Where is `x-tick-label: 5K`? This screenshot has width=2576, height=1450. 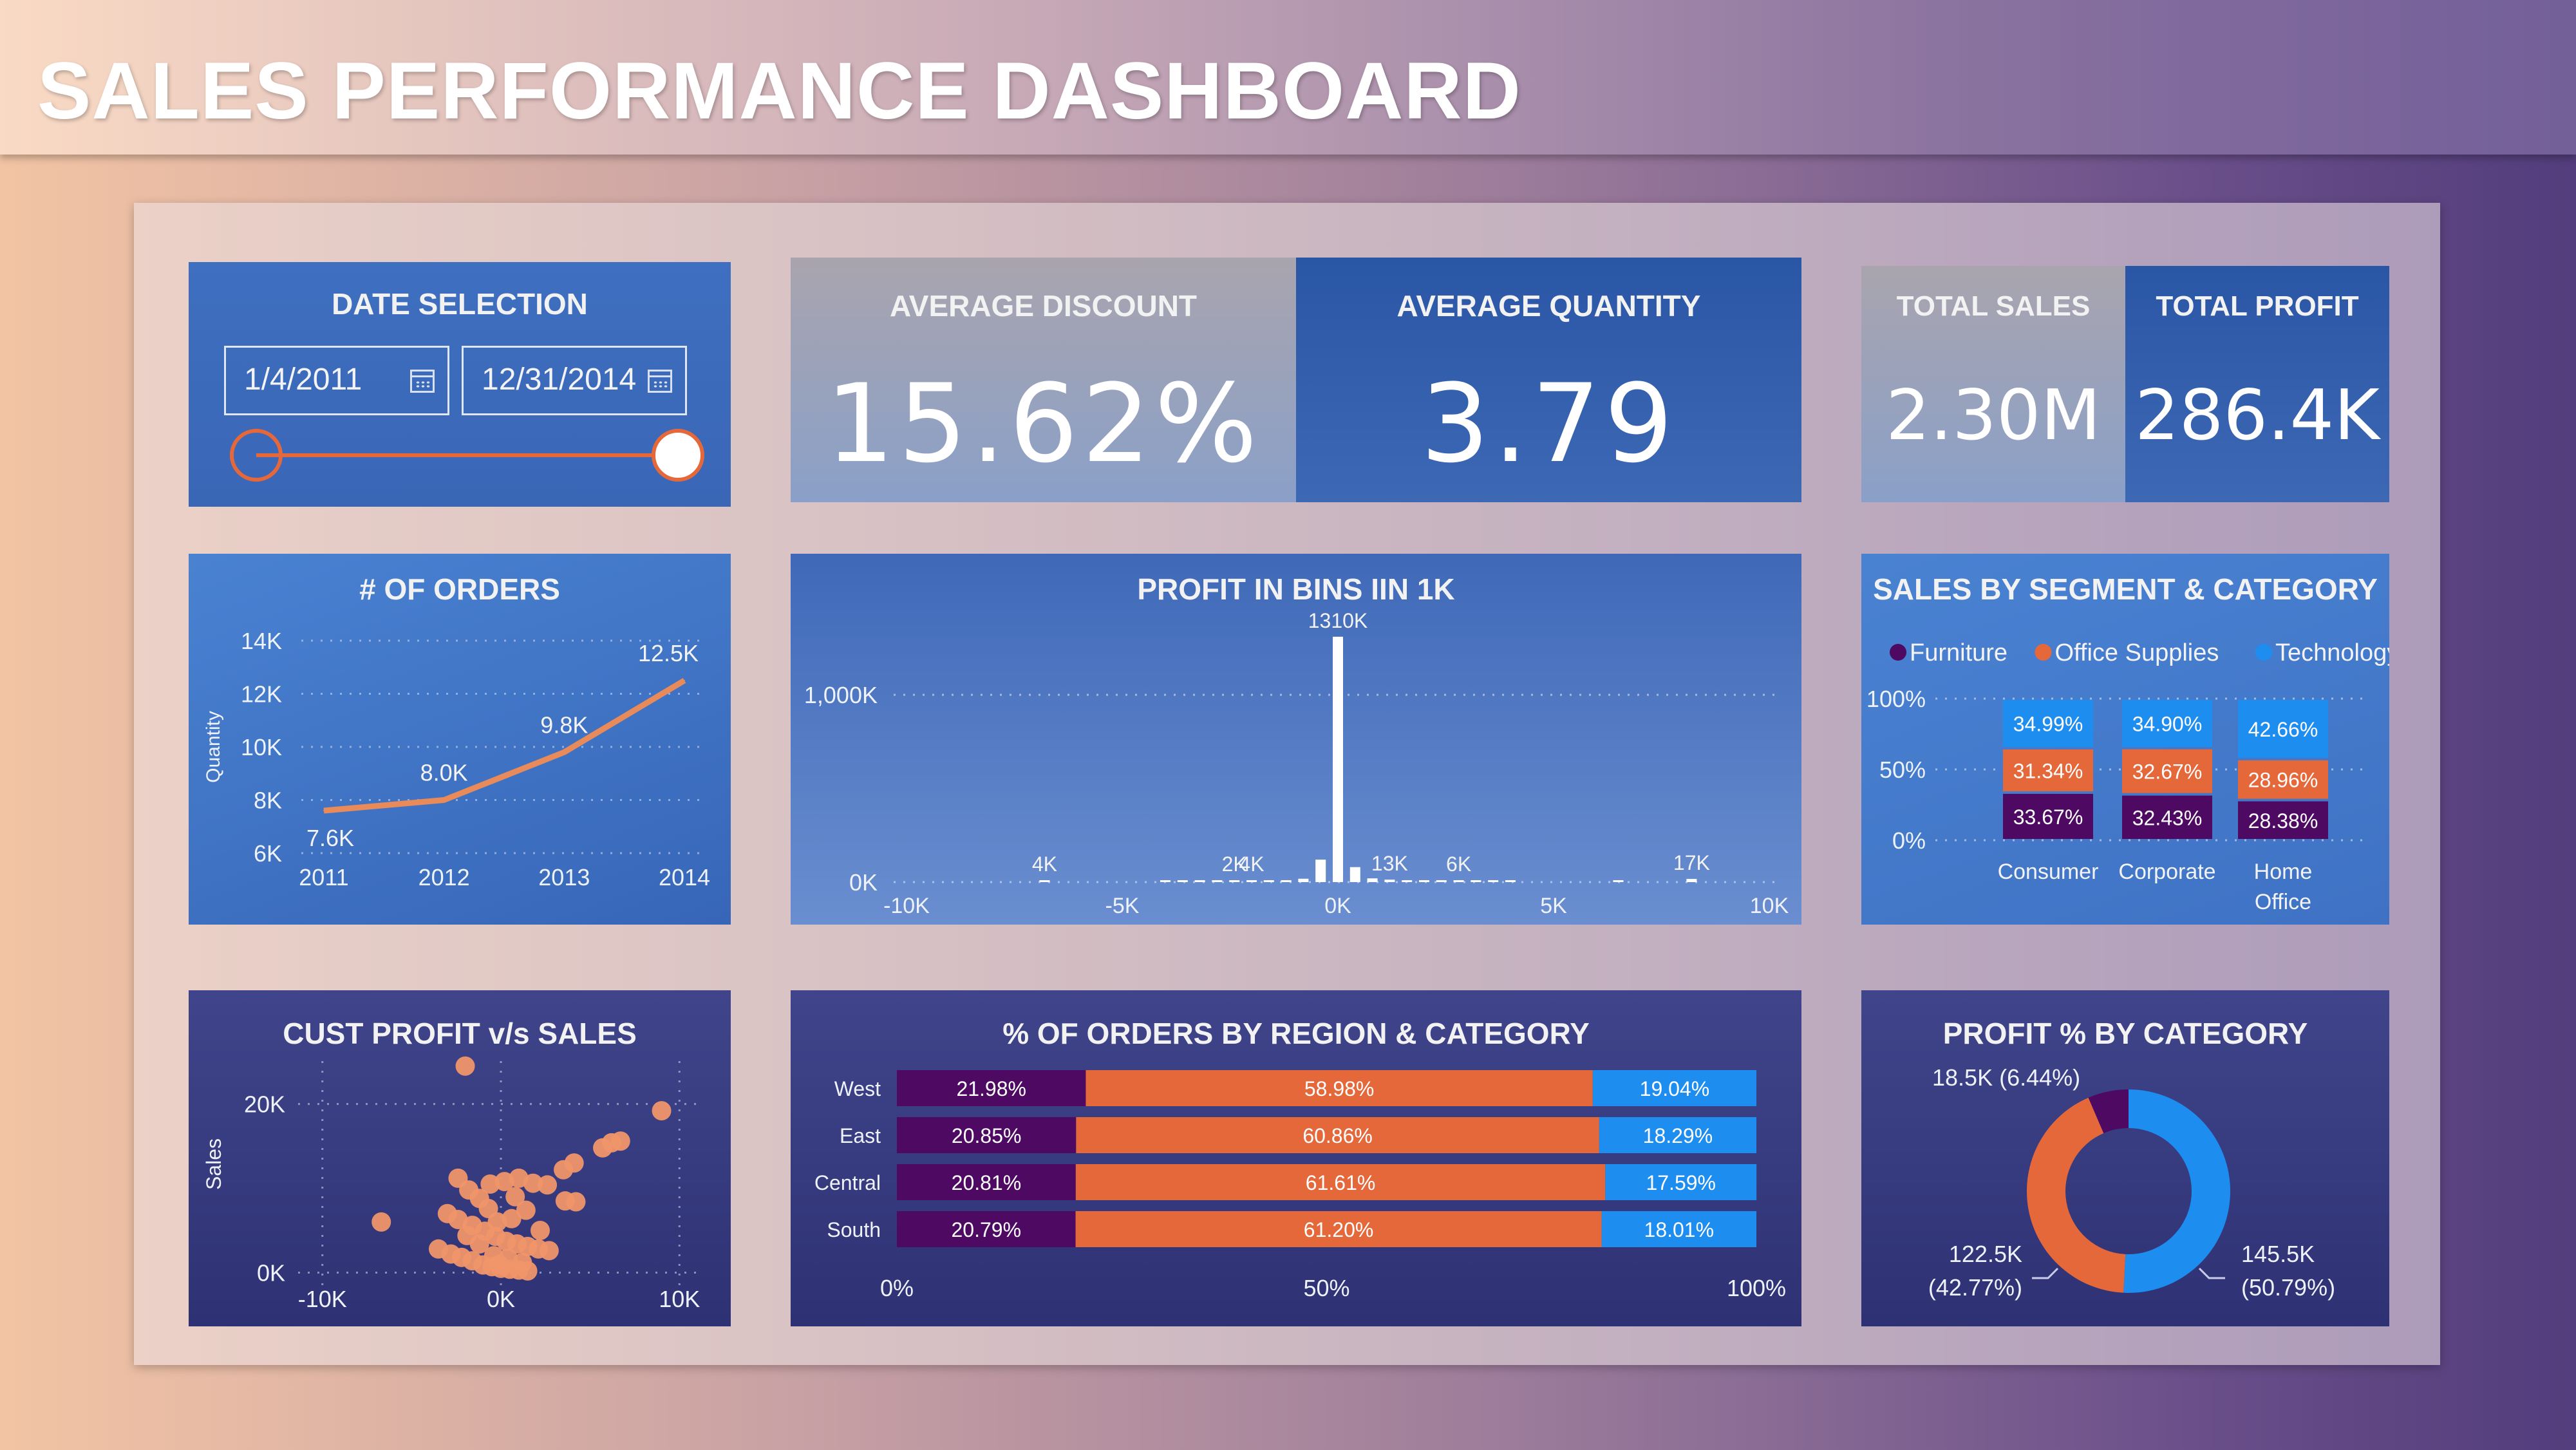
x-tick-label: 5K is located at coordinates (1553, 906).